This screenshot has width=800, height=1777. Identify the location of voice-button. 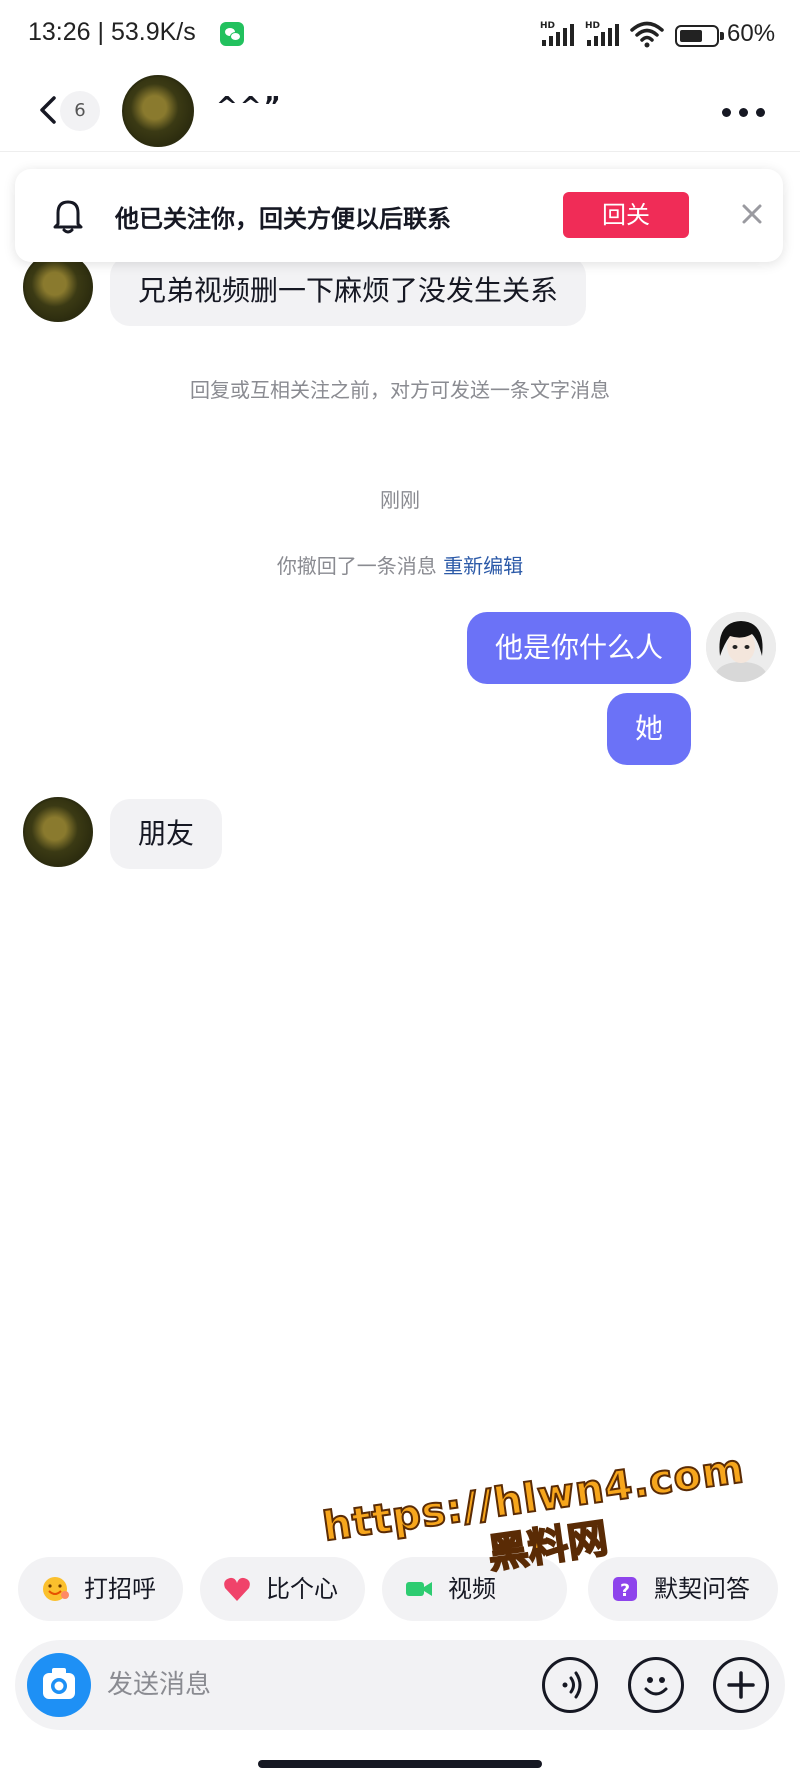
(570, 1685).